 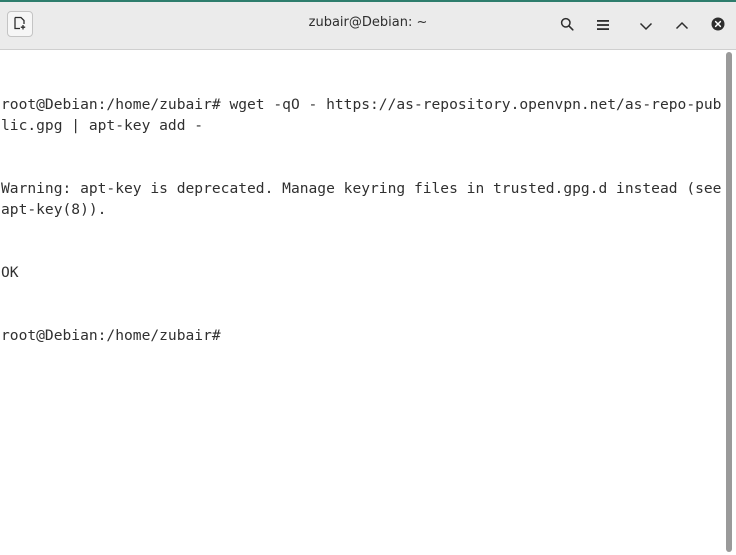 I want to click on chevron-up-icon, so click(x=682, y=25).